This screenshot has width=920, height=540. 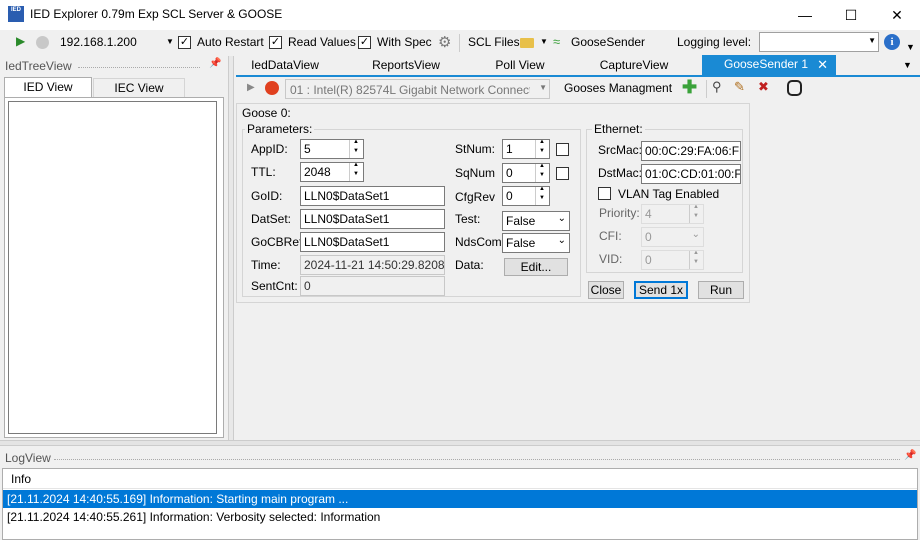 What do you see at coordinates (272, 88) in the screenshot?
I see `record-icon` at bounding box center [272, 88].